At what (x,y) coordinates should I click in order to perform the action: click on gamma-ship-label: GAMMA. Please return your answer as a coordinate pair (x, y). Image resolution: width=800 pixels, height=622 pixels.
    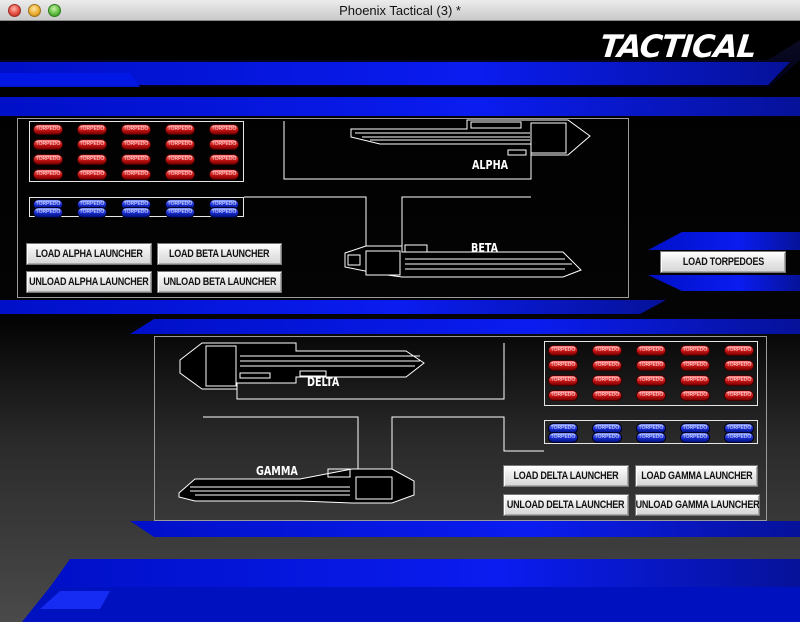
    Looking at the image, I should click on (277, 471).